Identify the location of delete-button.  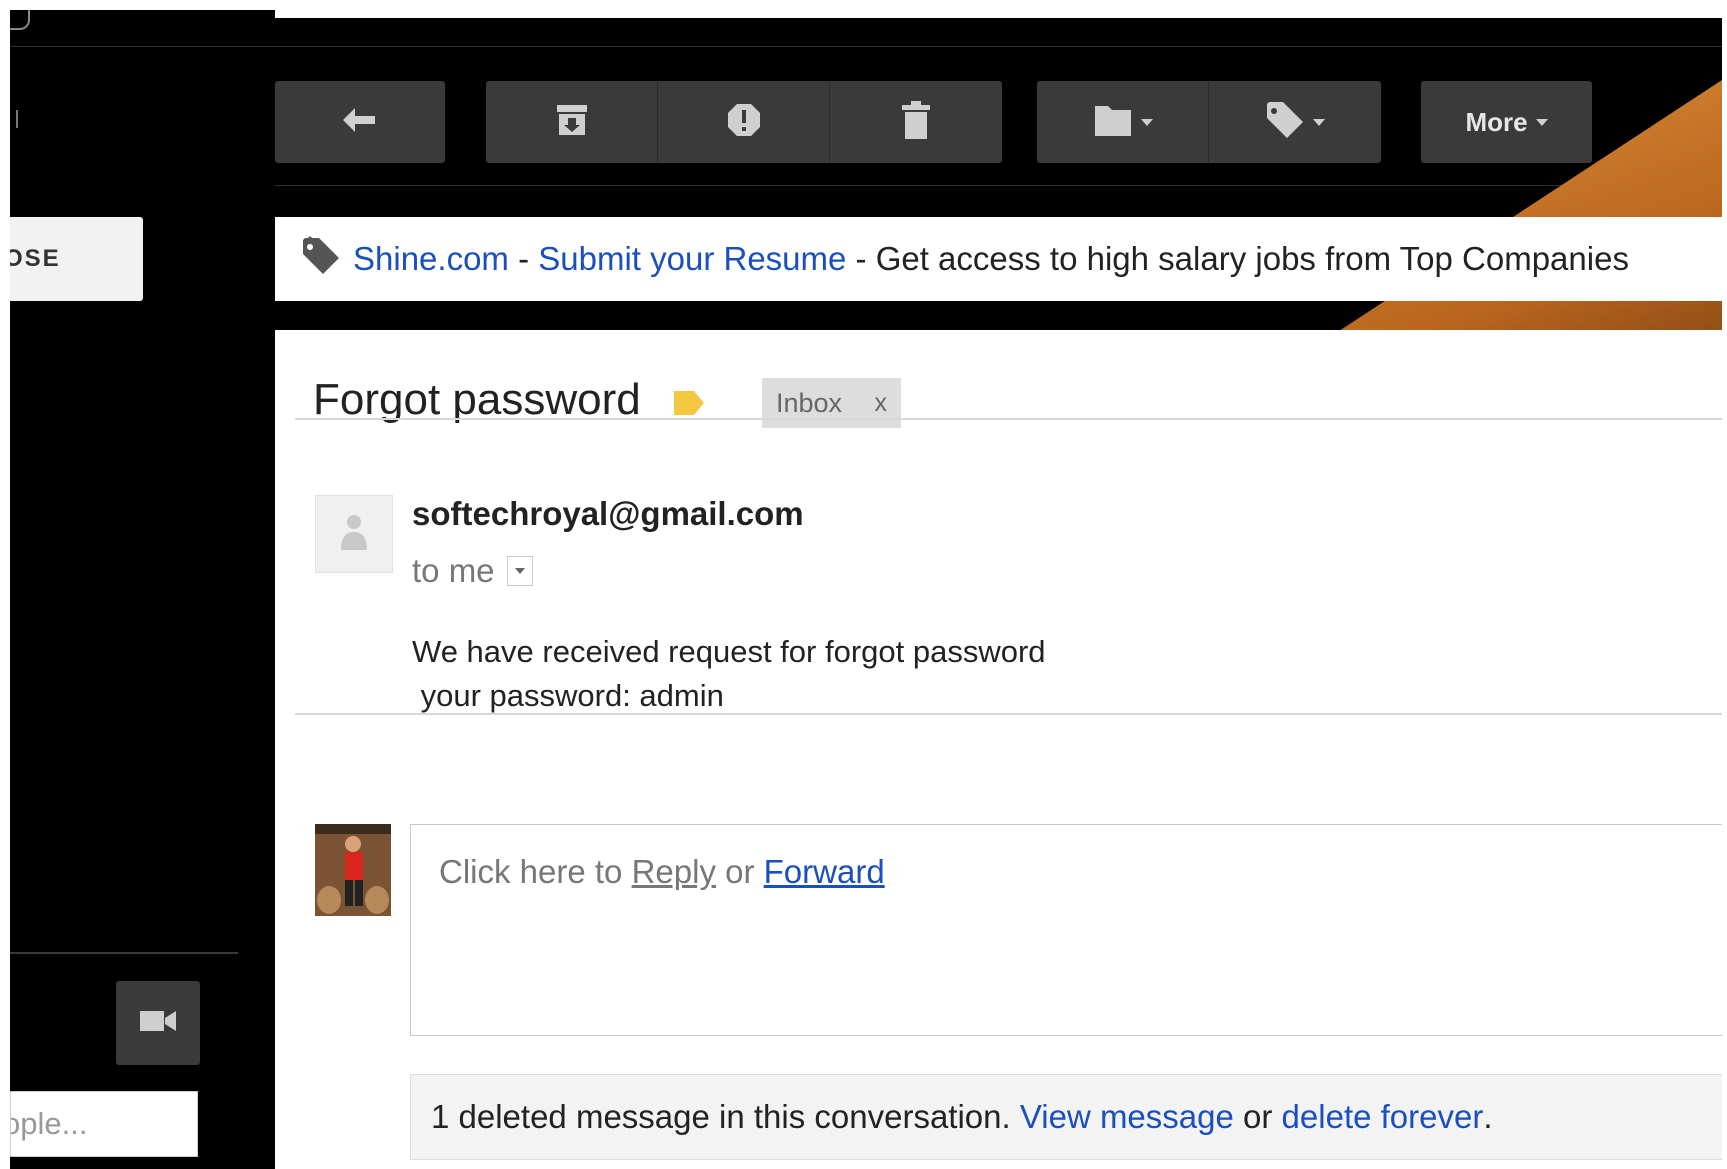
(916, 122).